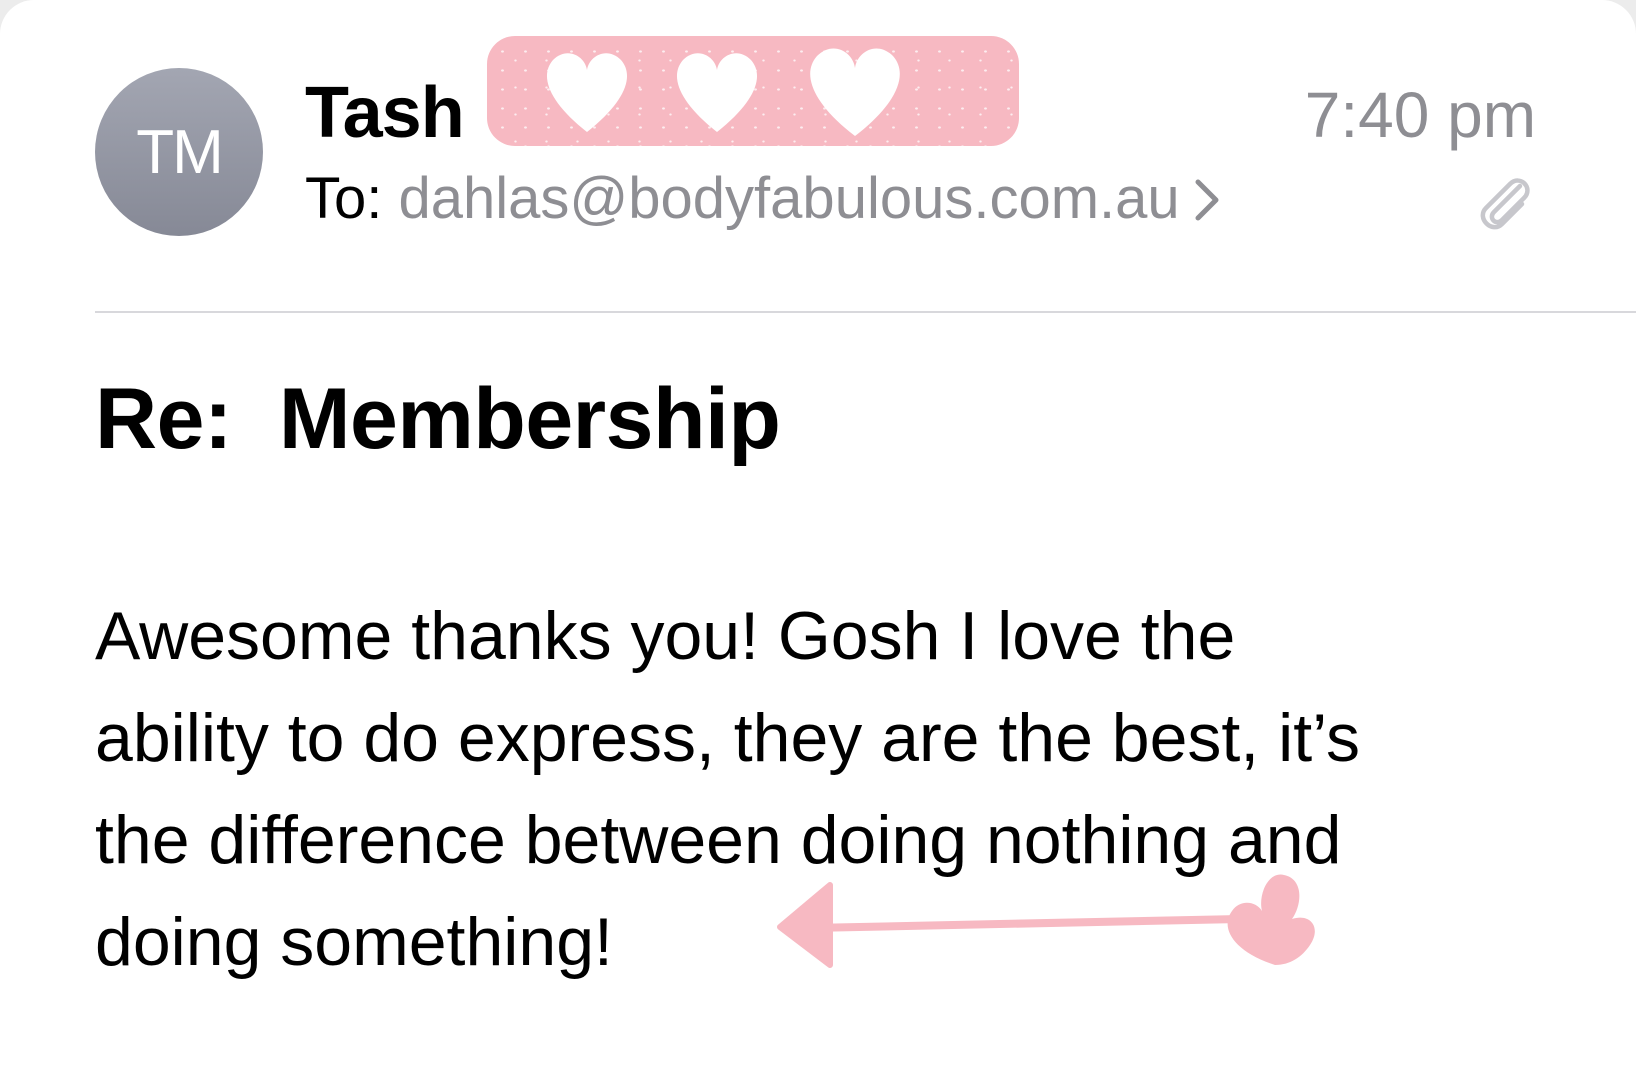  What do you see at coordinates (1505, 204) in the screenshot?
I see `paperclip-icon` at bounding box center [1505, 204].